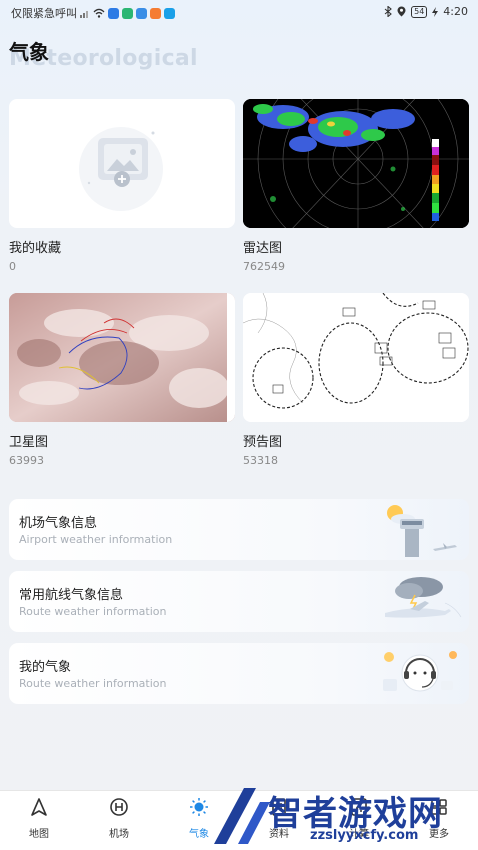 The width and height of the screenshot is (478, 850). Describe the element at coordinates (35, 248) in the screenshot. I see `card-label: 我的收藏` at that location.